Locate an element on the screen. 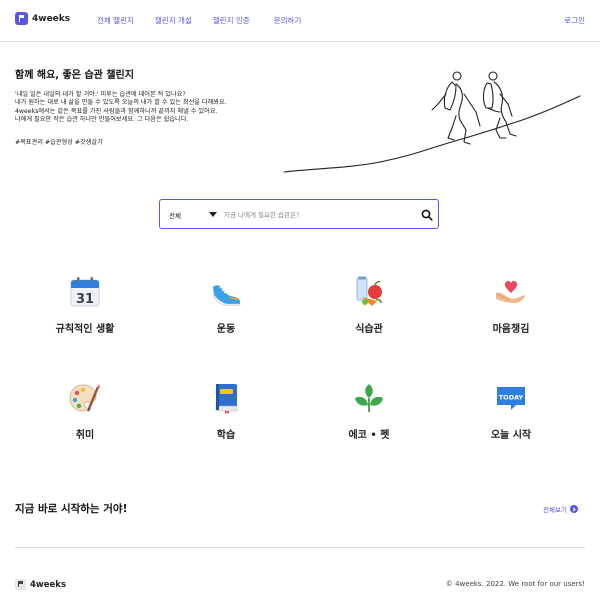  logo-text: 4weeks is located at coordinates (51, 18).